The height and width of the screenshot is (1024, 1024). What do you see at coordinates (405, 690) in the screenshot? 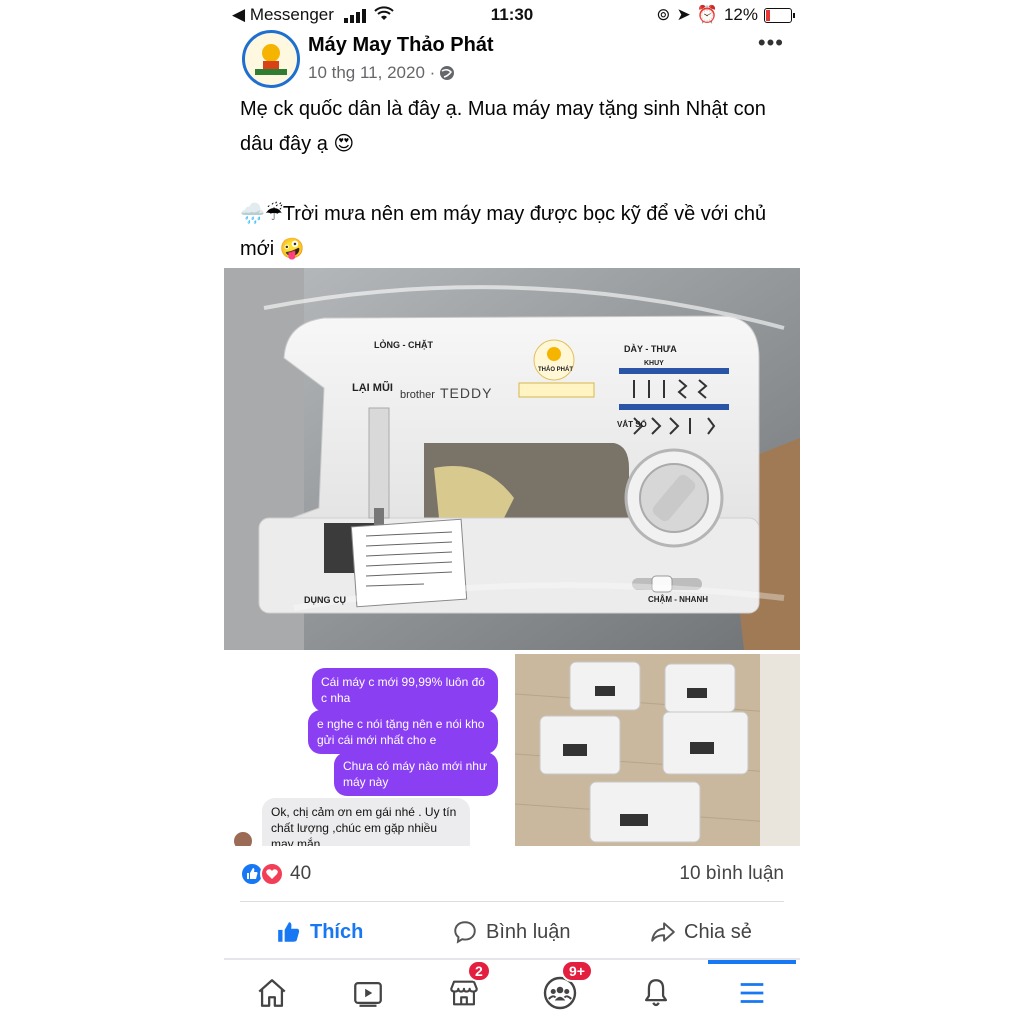
I see `chat-message-1: Cái máy c mới 99,99% luôn đó c nha` at bounding box center [405, 690].